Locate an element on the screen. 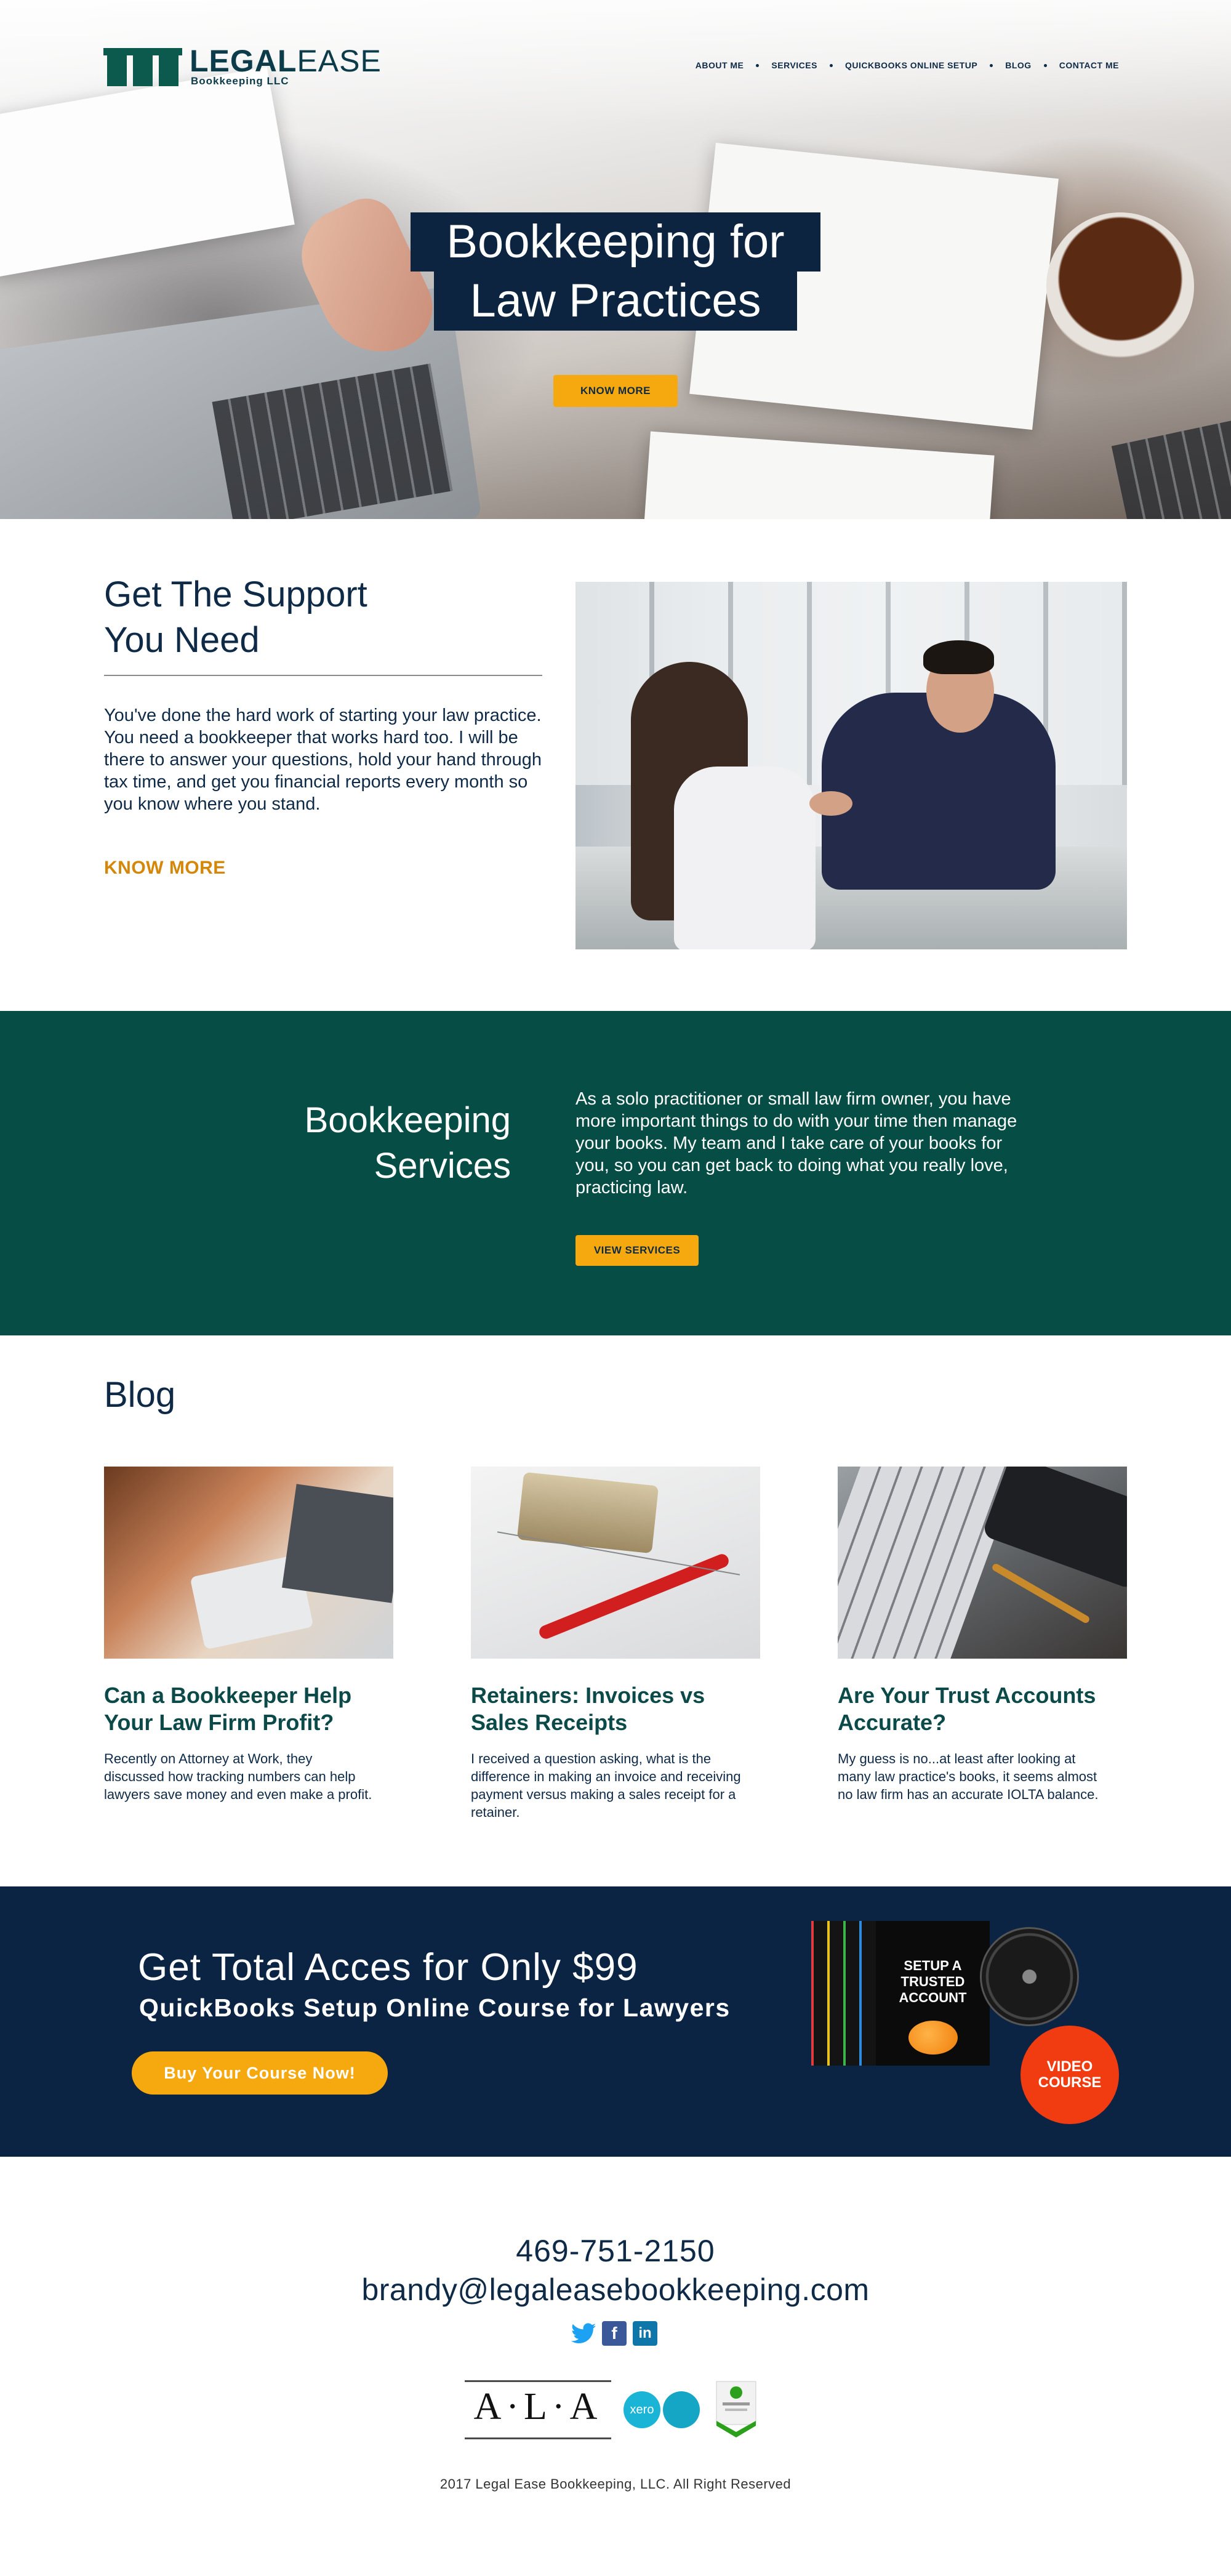  support-title: Get The Support You Need is located at coordinates (235, 617).